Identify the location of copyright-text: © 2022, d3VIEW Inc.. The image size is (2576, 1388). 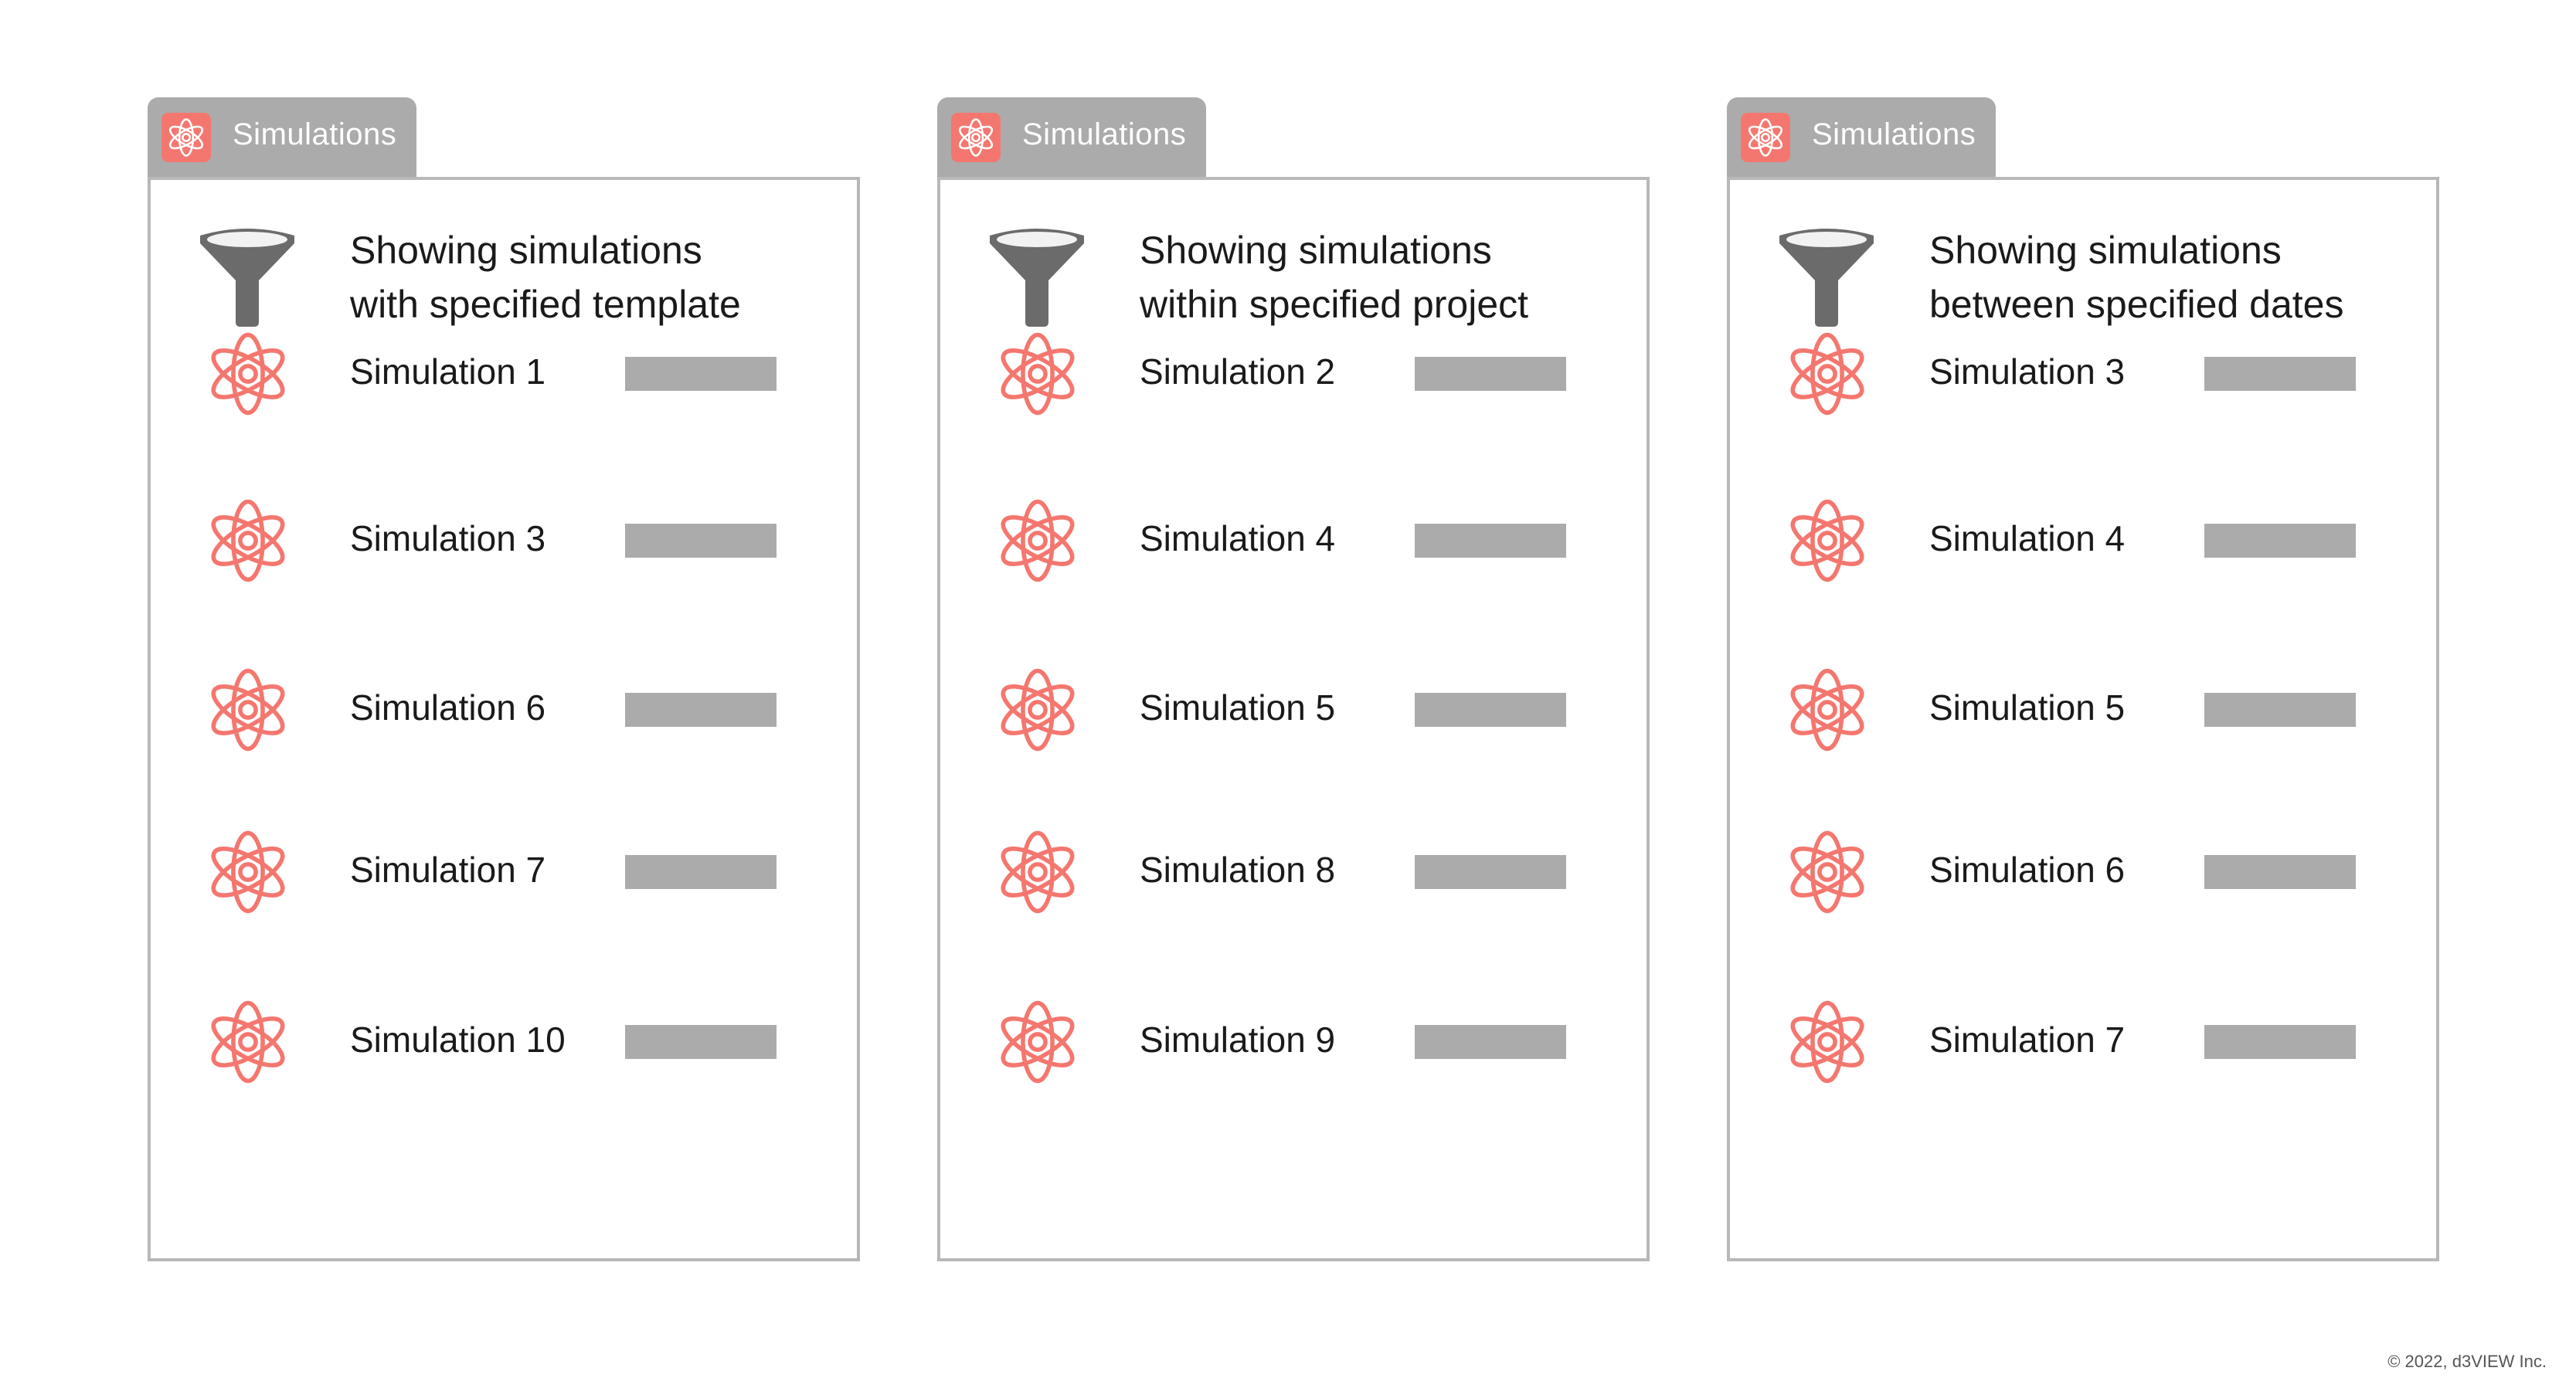
(2467, 1361).